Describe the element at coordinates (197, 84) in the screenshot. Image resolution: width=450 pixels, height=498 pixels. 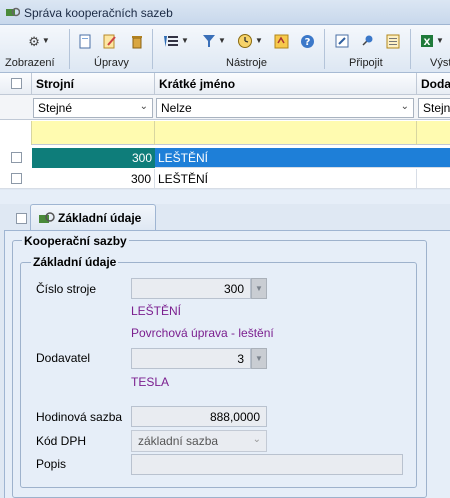
I see `column-header-short-name-label: Krátké jméno` at that location.